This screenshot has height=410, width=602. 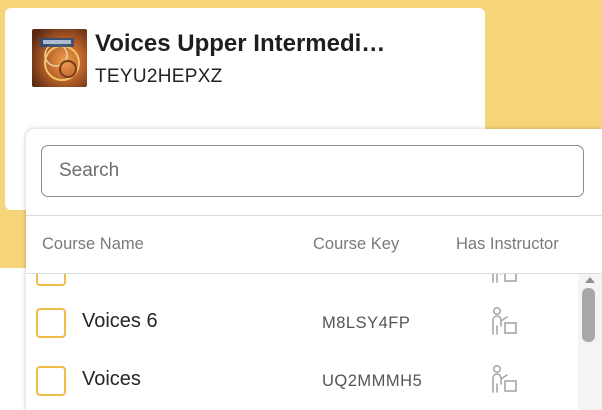 What do you see at coordinates (372, 381) in the screenshot?
I see `row-course-key: UQ2MMMH5` at bounding box center [372, 381].